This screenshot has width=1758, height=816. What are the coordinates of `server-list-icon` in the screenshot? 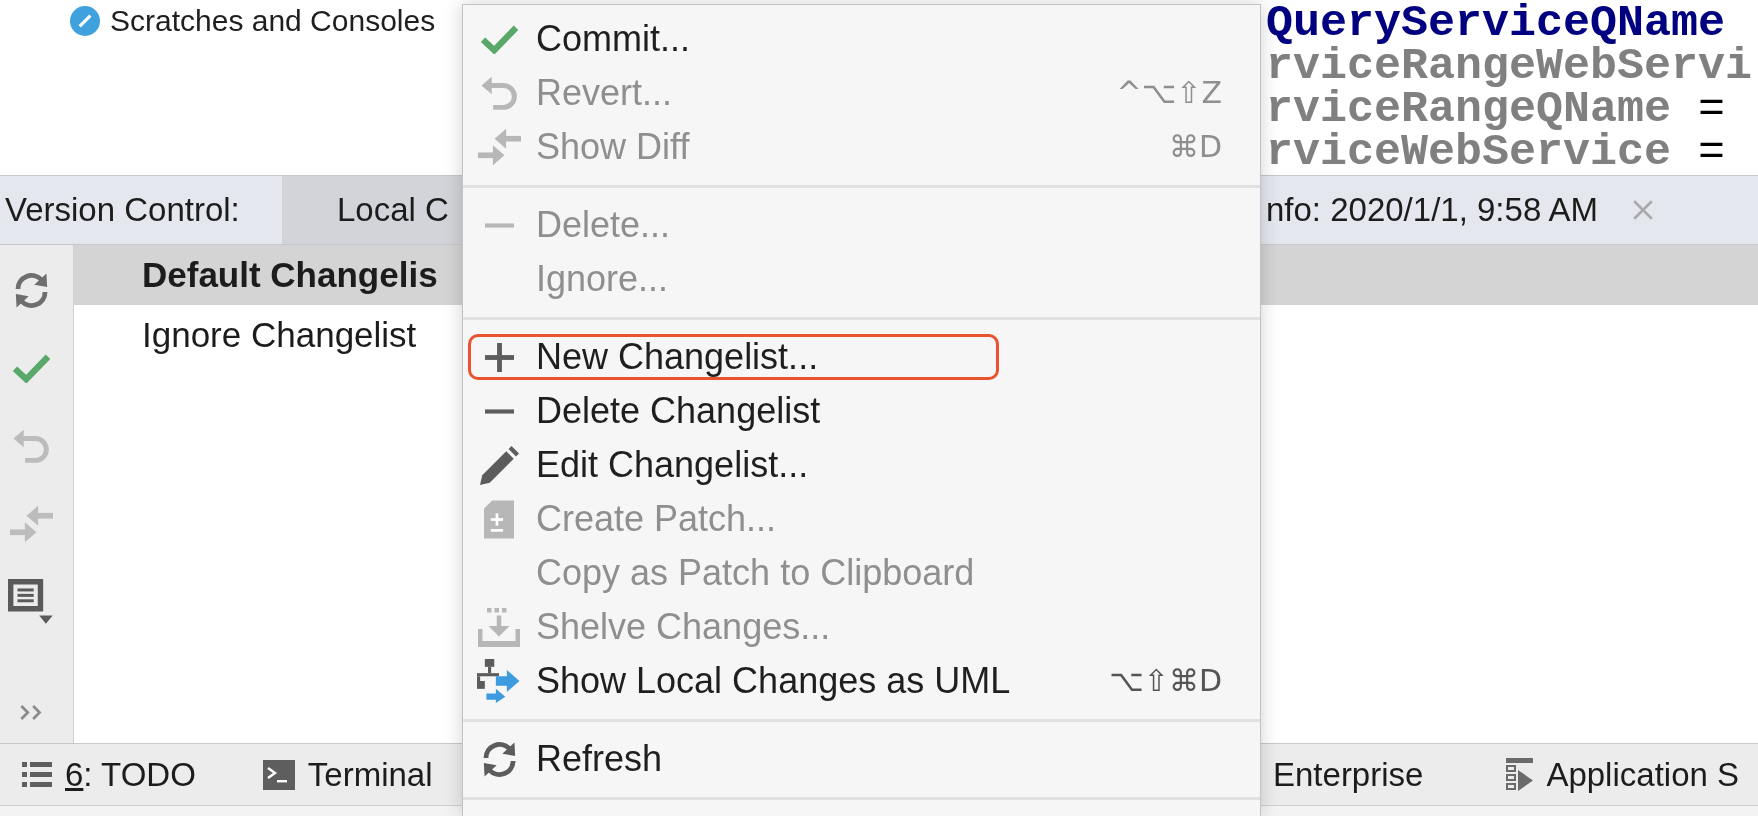 It's located at (1520, 774).